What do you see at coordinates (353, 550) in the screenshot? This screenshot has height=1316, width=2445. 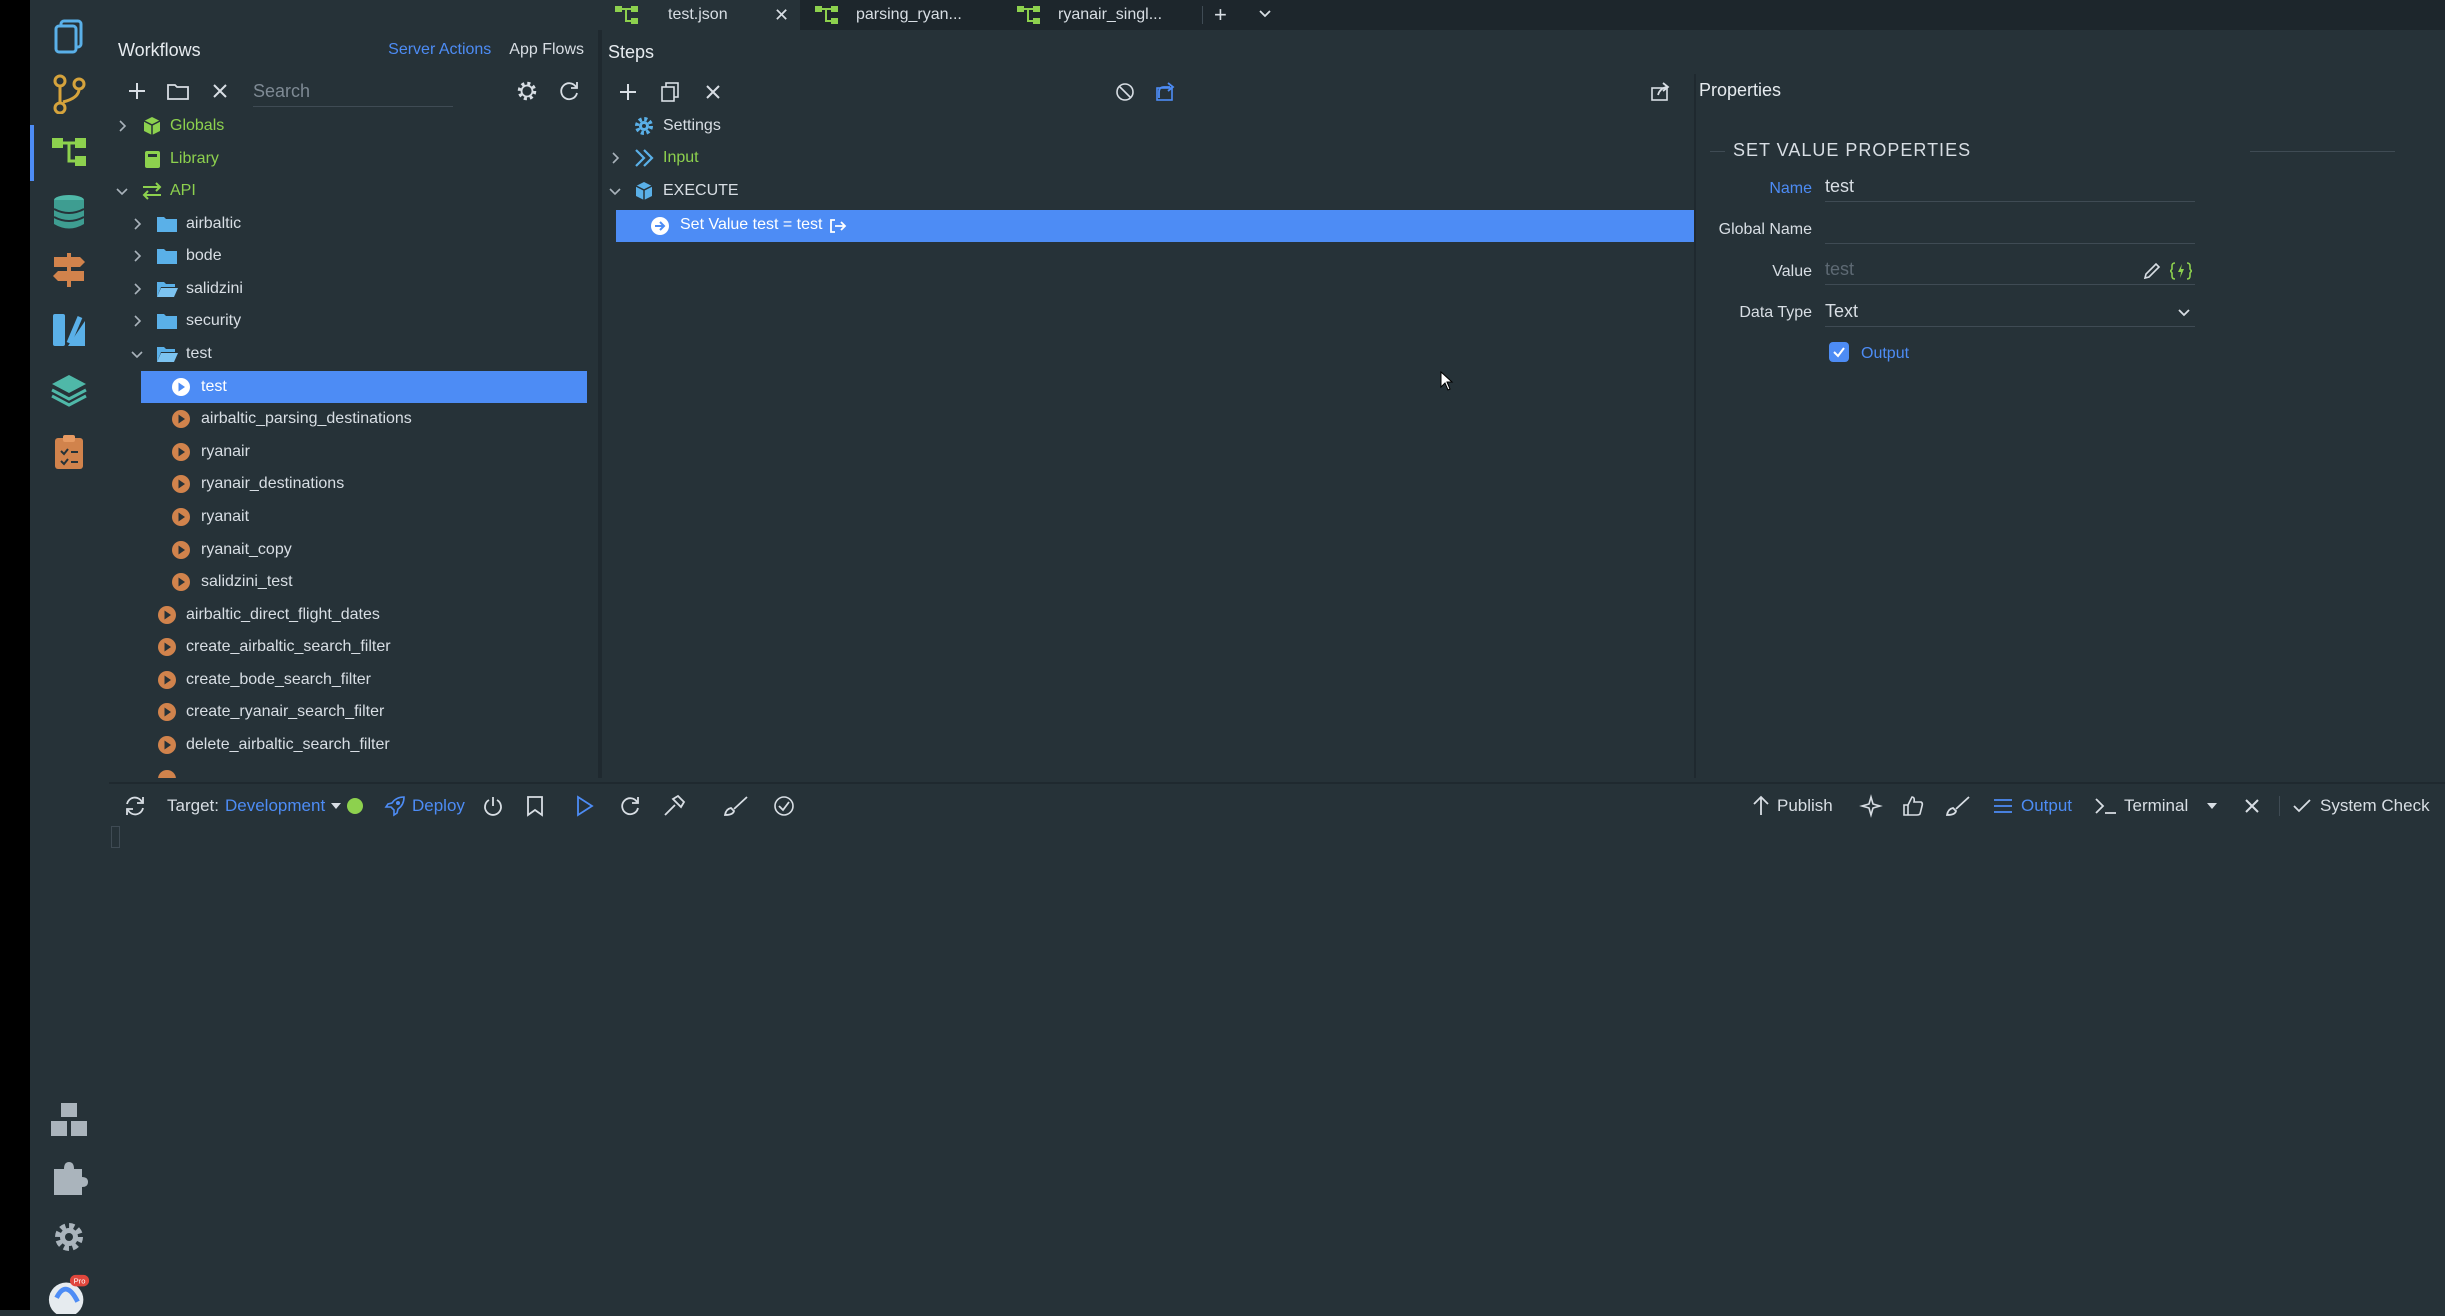 I see `tree-item-action: ryanait_copy` at bounding box center [353, 550].